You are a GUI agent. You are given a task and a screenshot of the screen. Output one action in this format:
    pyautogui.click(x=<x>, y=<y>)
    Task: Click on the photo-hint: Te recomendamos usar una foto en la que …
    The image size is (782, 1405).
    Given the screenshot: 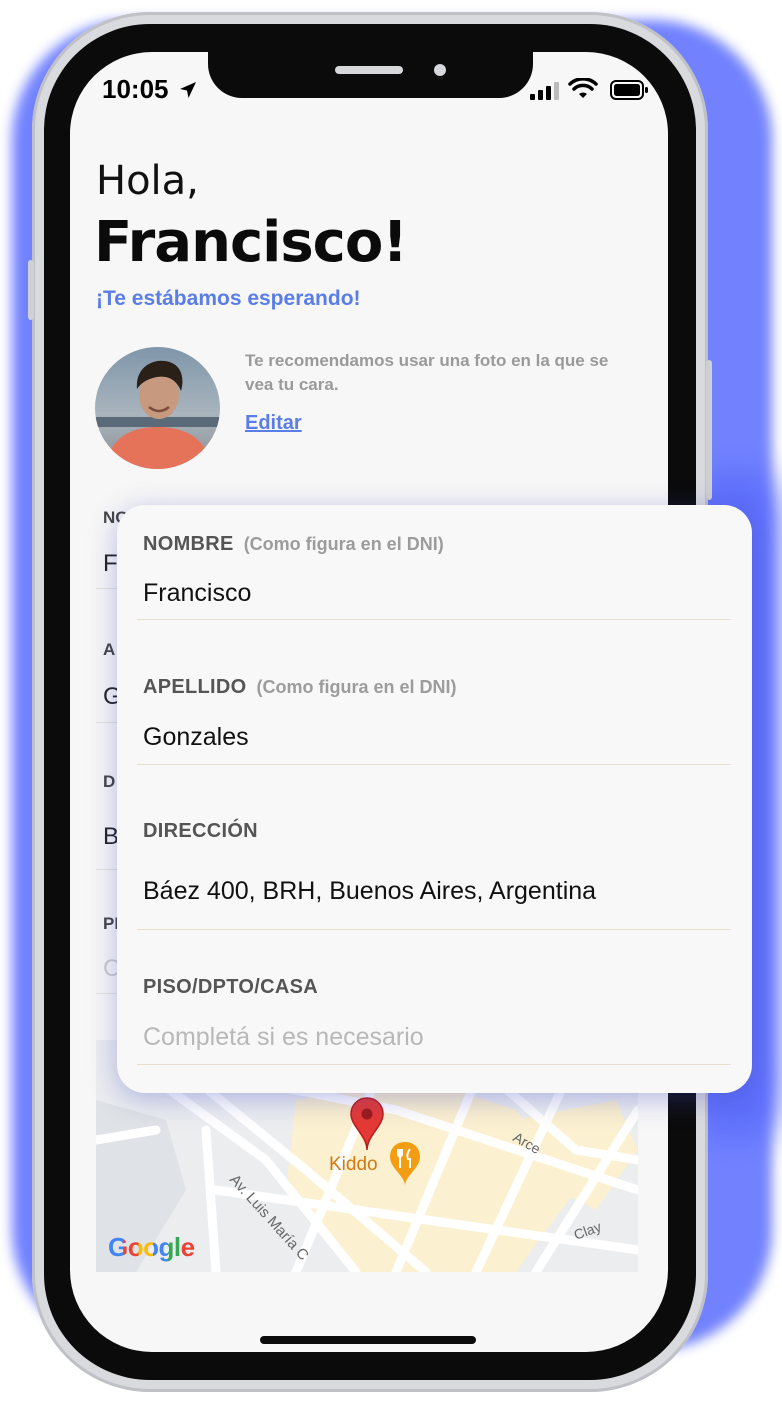 What is the action you would take?
    pyautogui.click(x=427, y=372)
    